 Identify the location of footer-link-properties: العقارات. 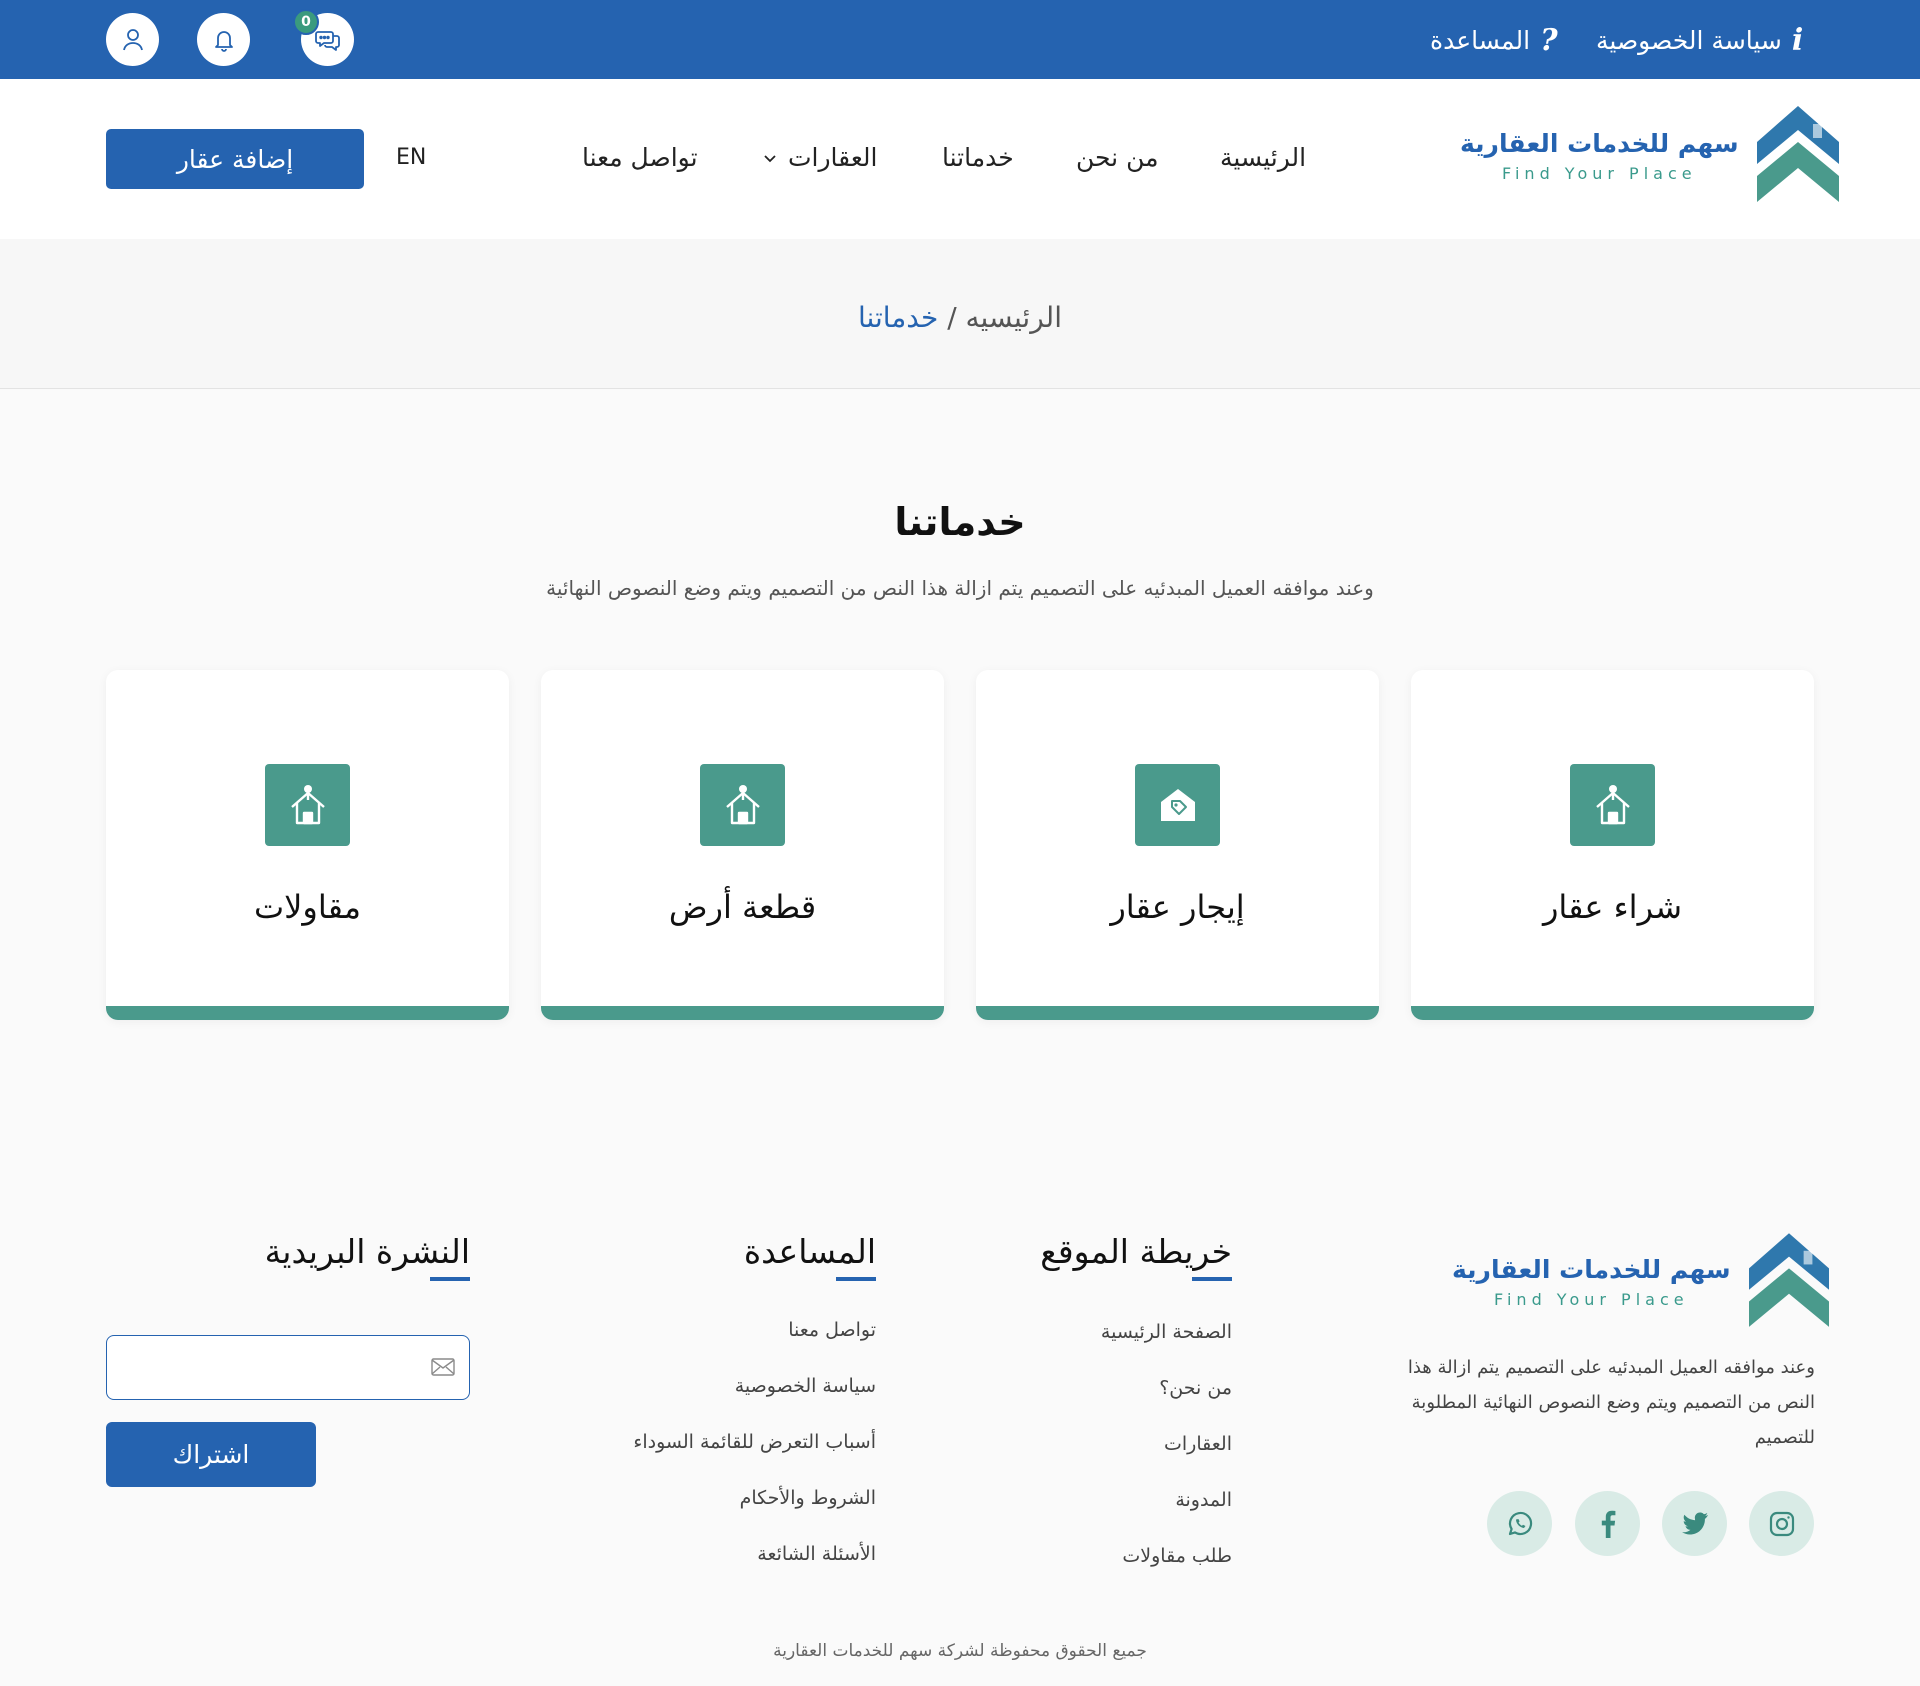
(1198, 1444).